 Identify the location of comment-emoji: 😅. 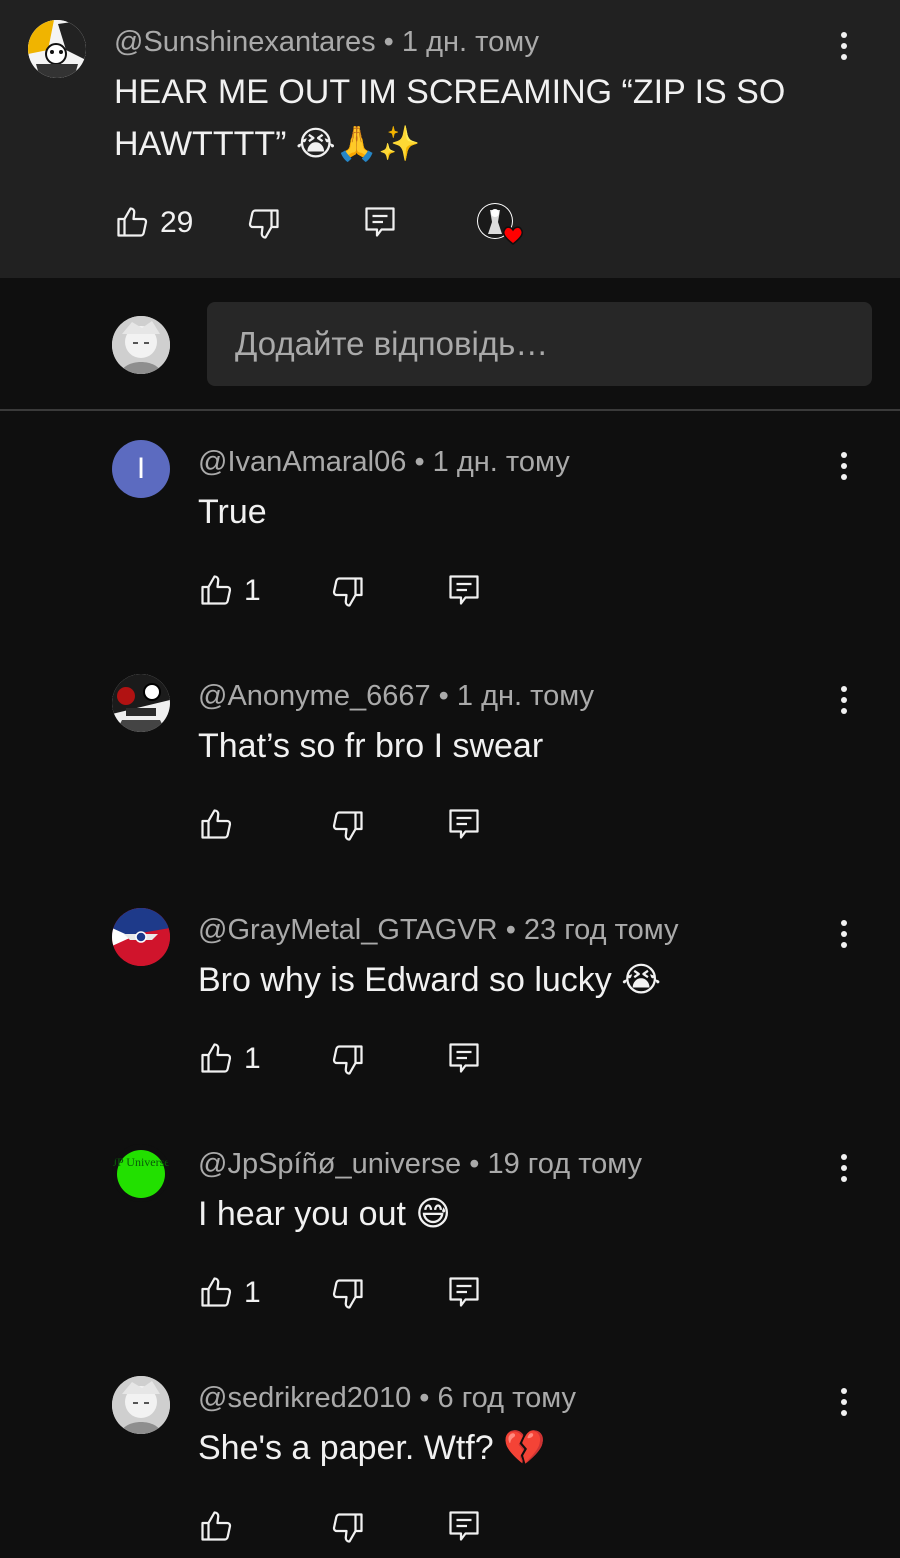
(433, 1214).